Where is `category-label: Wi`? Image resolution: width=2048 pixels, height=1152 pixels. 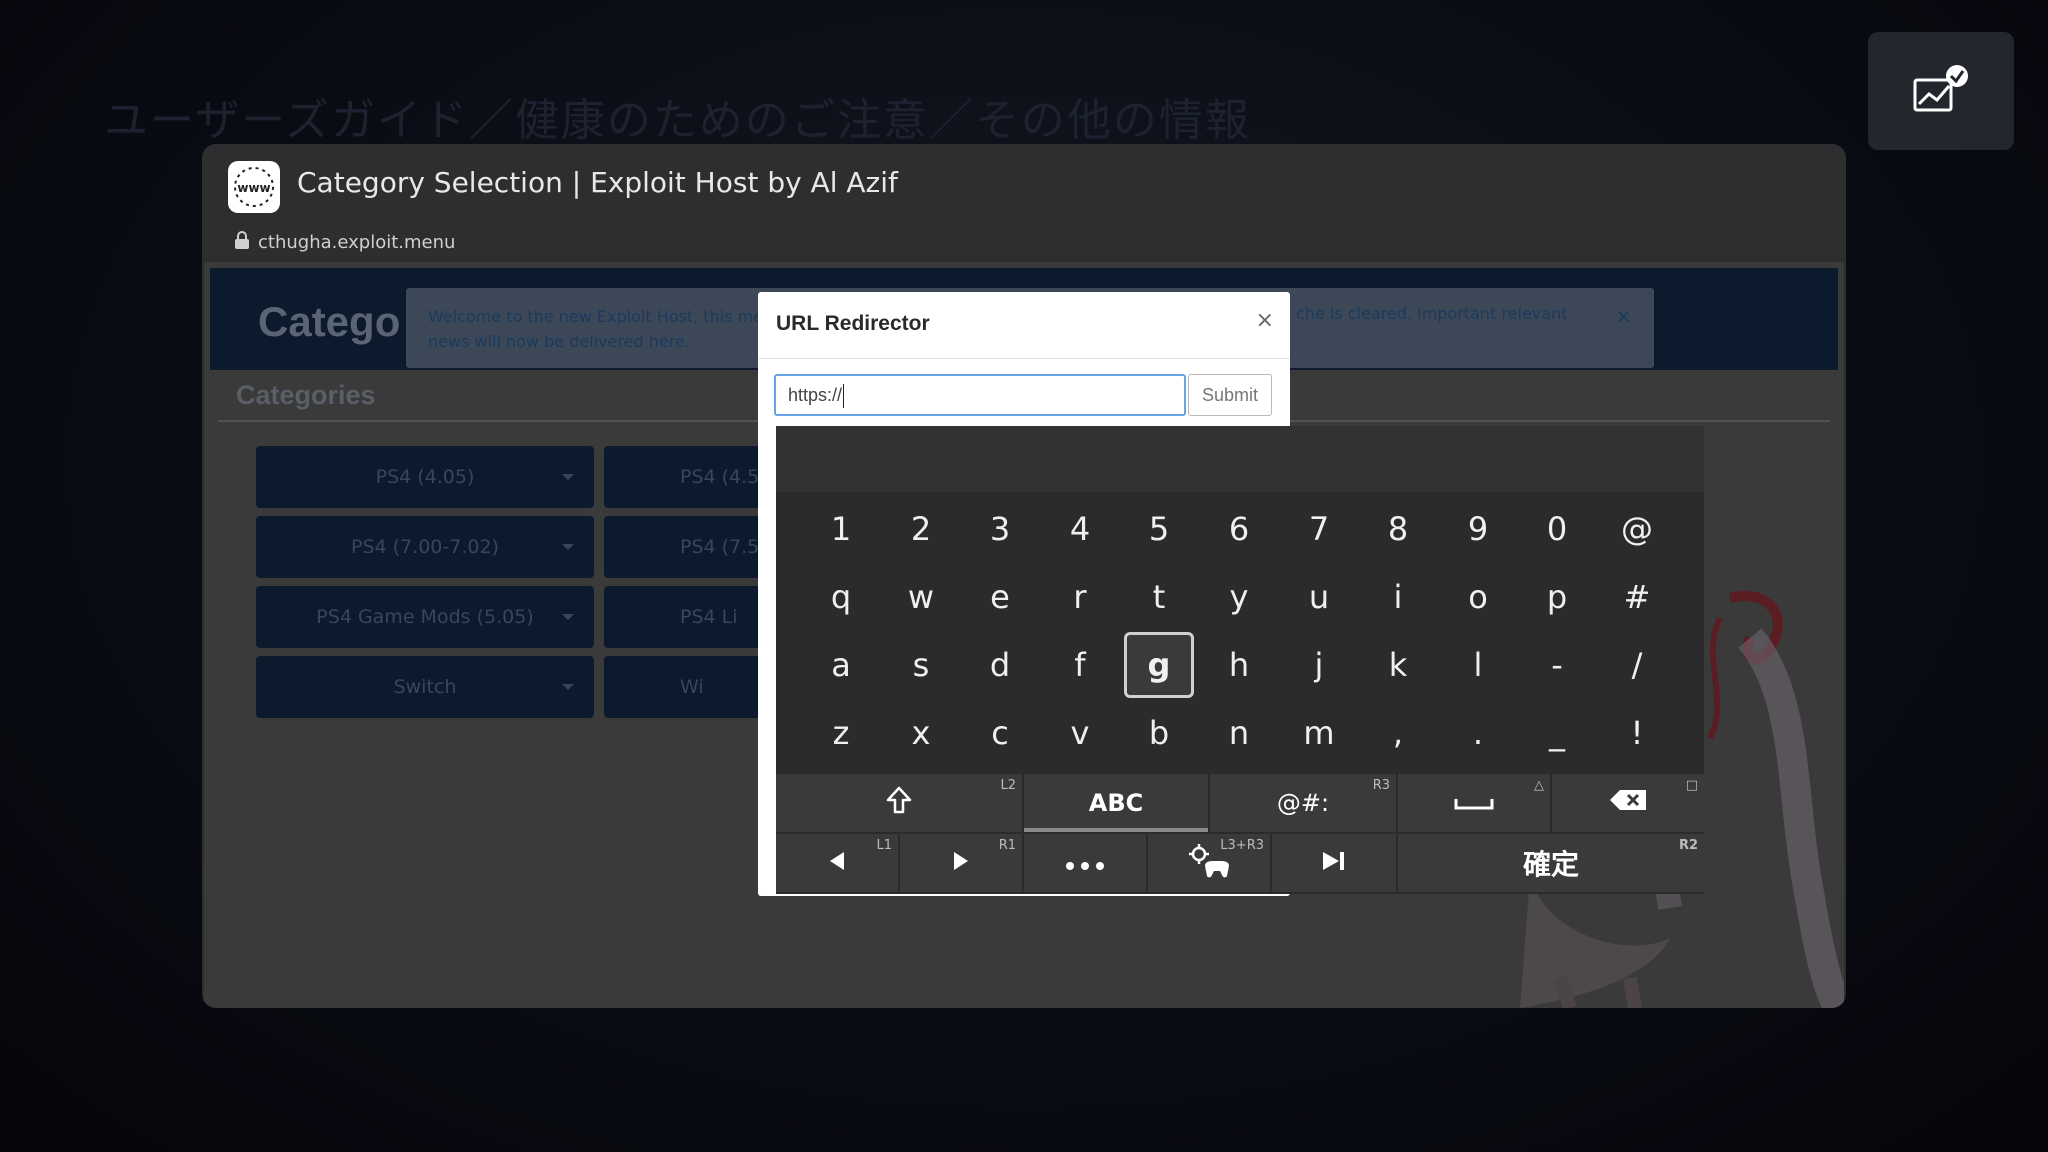
category-label: Wi is located at coordinates (692, 687).